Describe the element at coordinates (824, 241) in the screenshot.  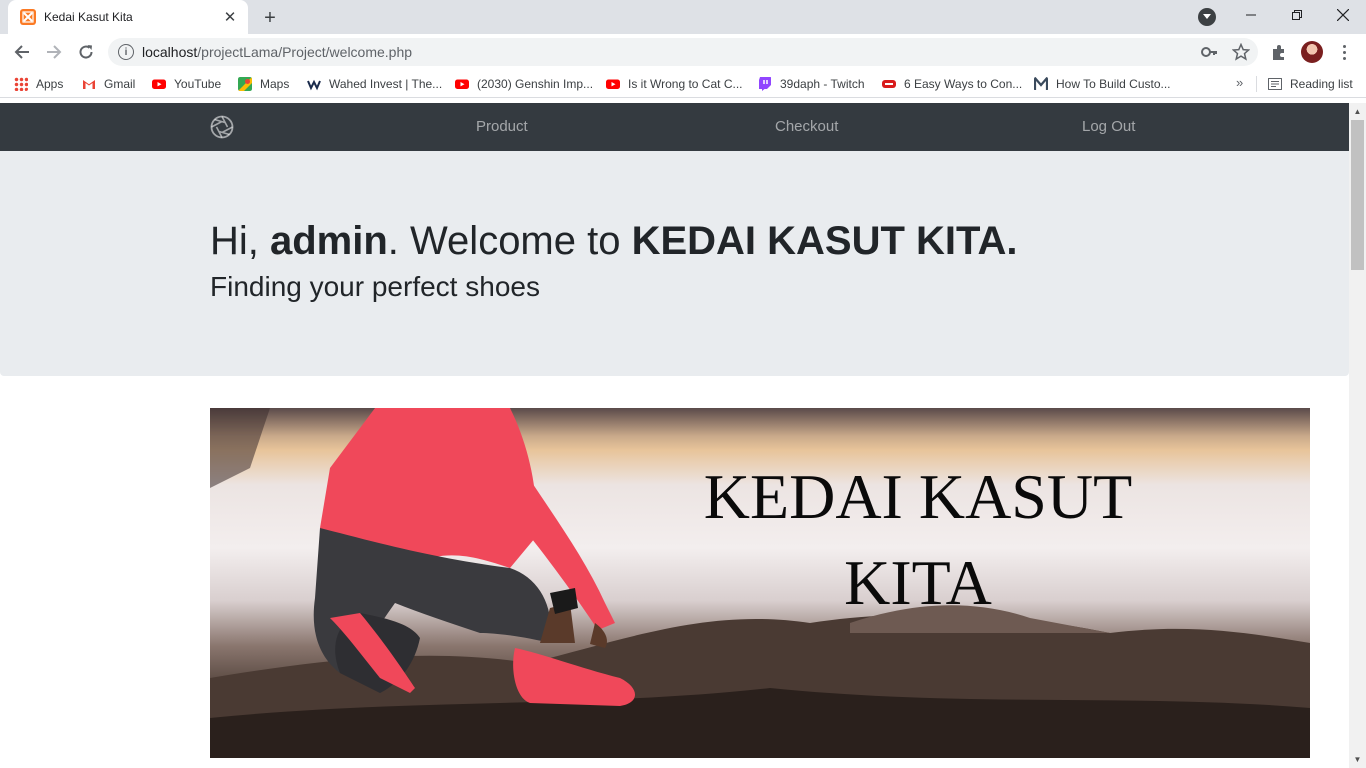
I see `heading-store-name: KEDAI KASUT KITA.` at that location.